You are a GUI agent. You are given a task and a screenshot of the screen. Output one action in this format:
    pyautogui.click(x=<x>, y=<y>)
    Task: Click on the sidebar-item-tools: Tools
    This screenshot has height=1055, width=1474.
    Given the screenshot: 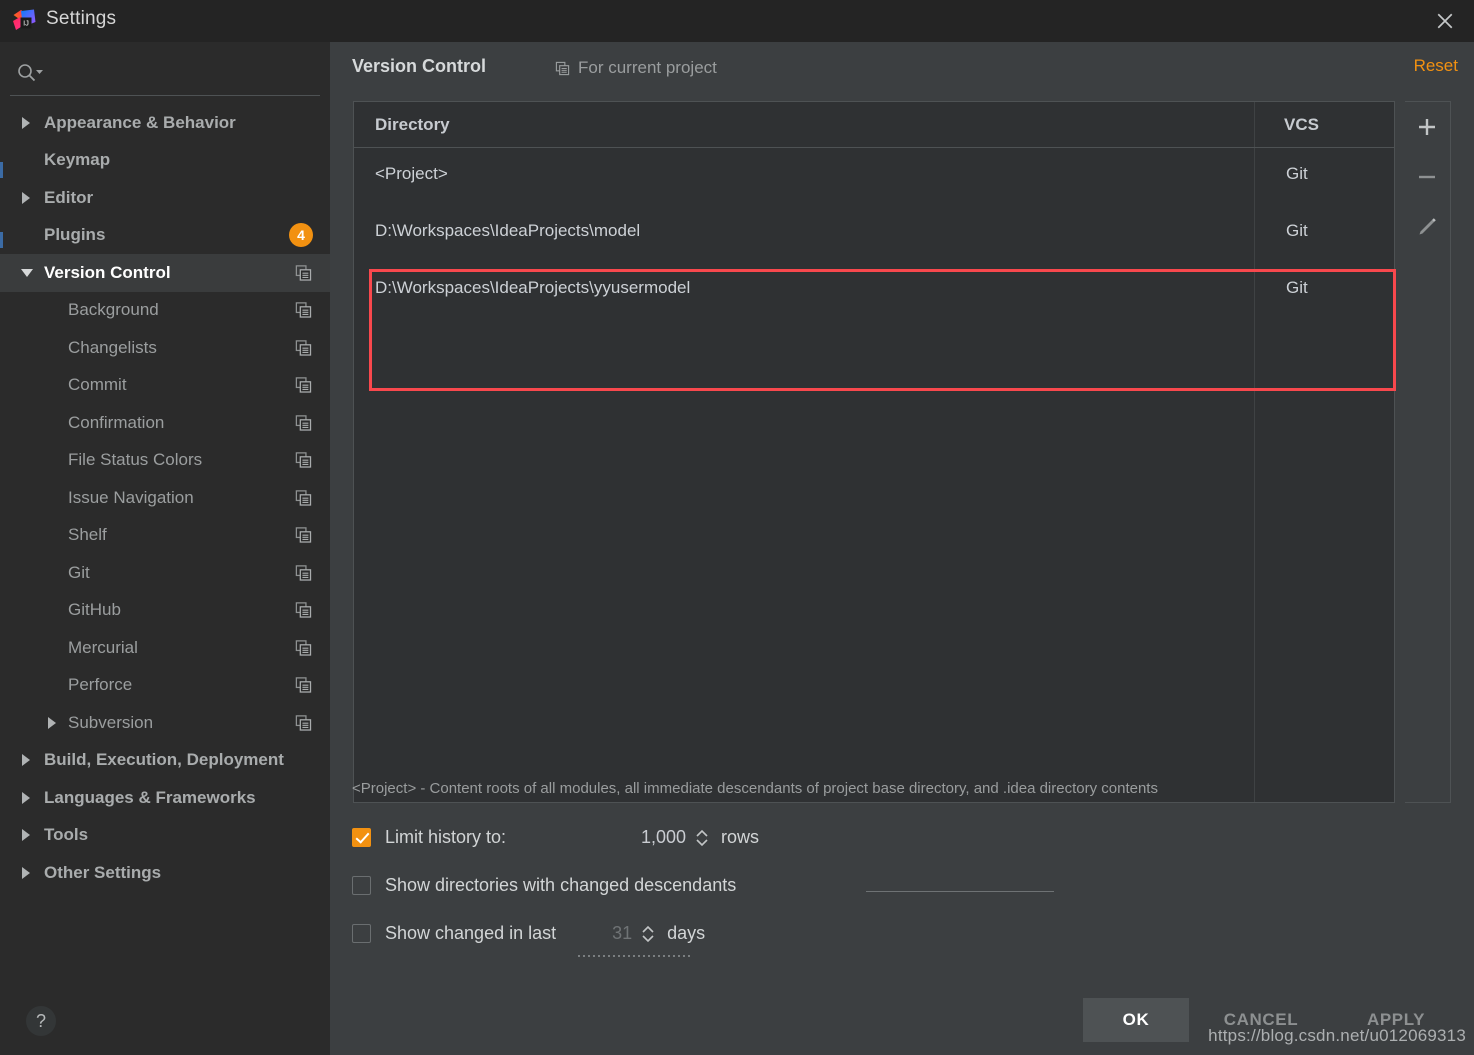 What is the action you would take?
    pyautogui.click(x=165, y=836)
    